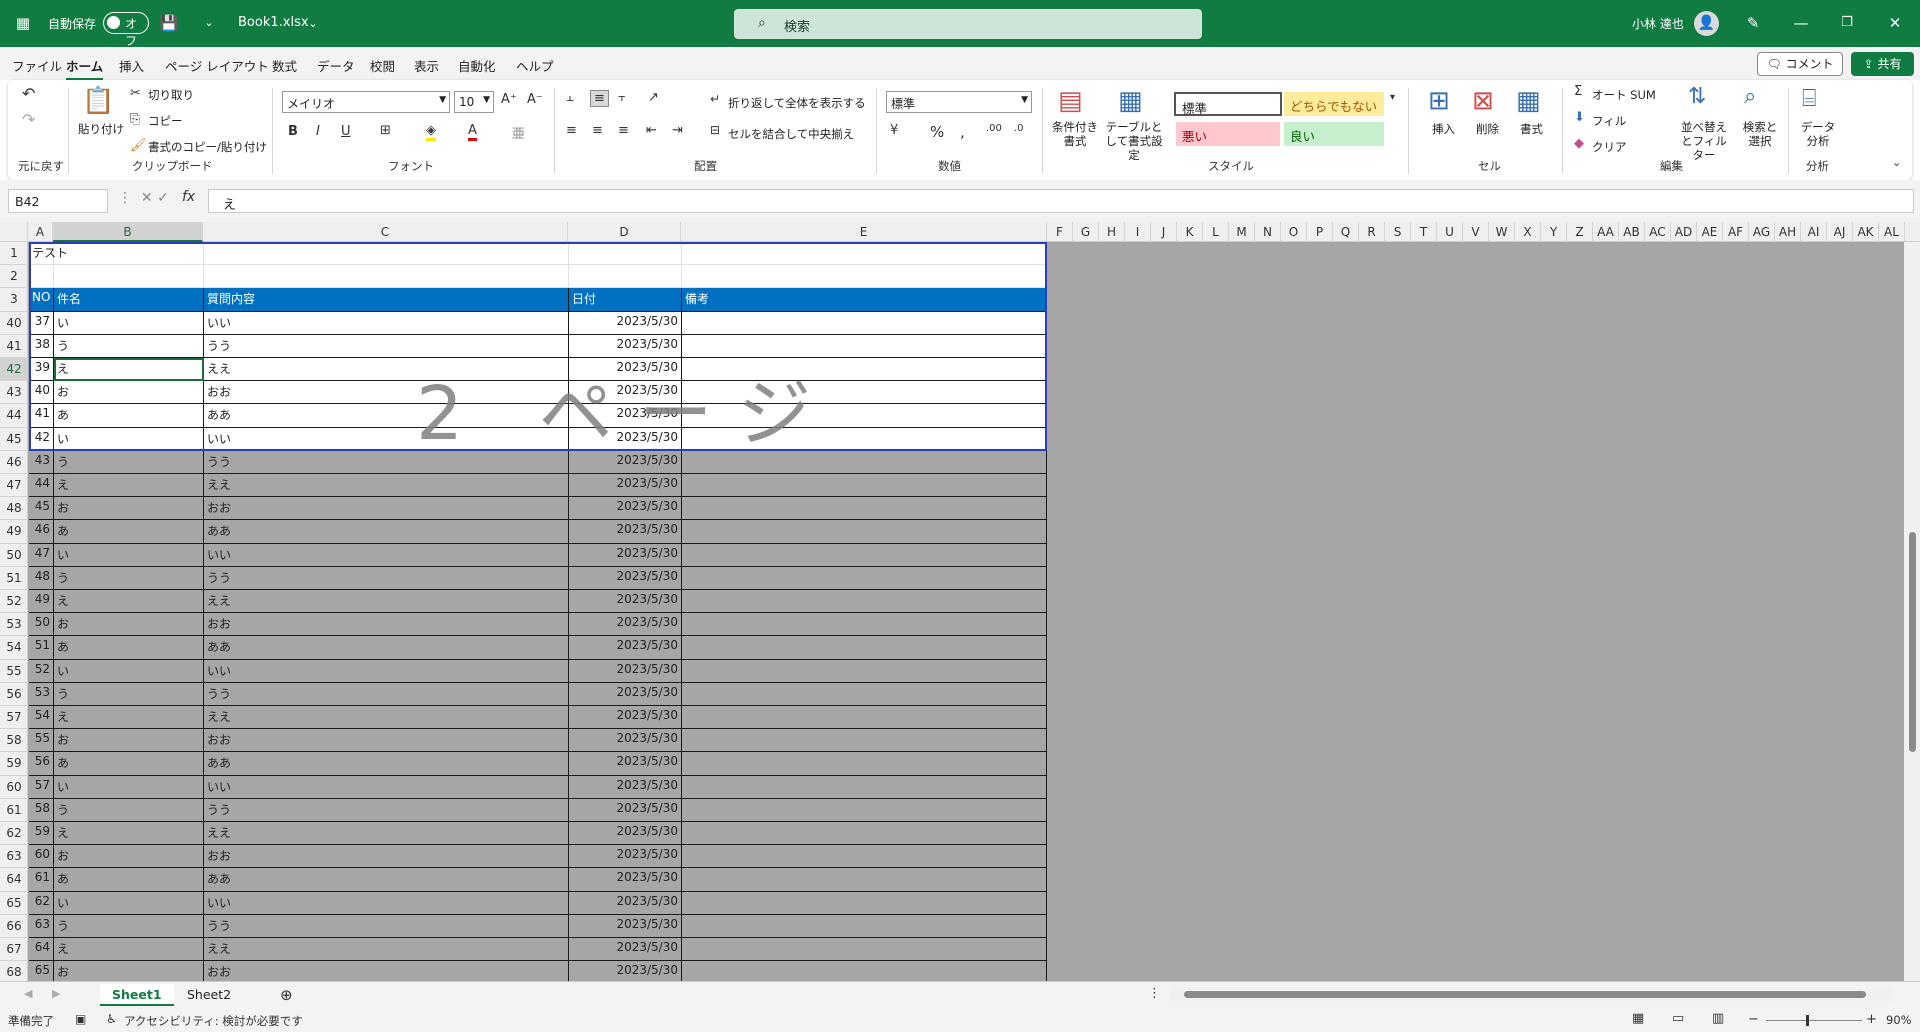 This screenshot has height=1032, width=1920. What do you see at coordinates (41, 763) in the screenshot?
I see `cell-no: 56` at bounding box center [41, 763].